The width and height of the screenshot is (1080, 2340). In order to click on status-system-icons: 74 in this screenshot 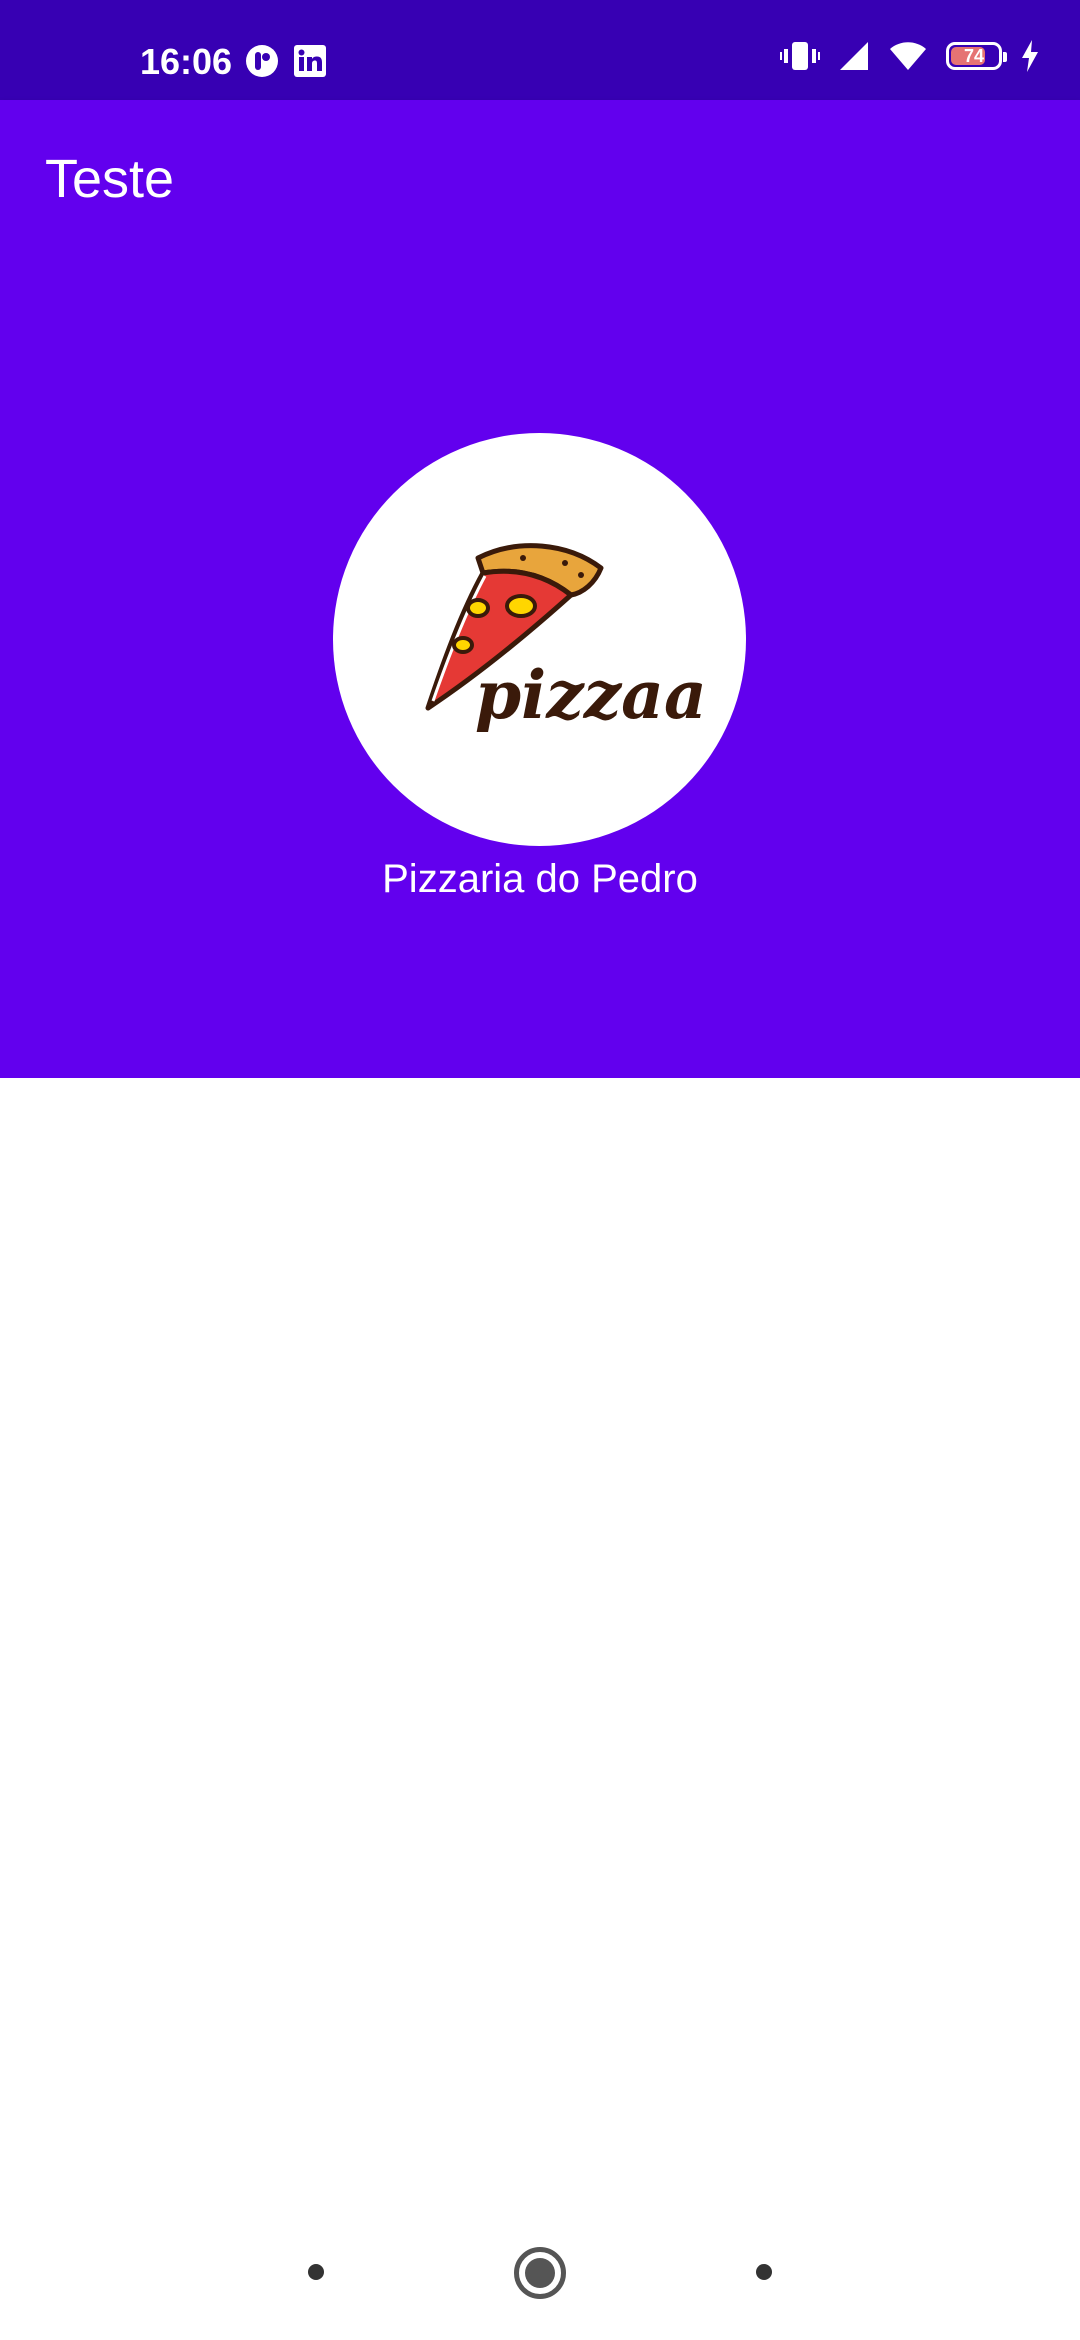, I will do `click(910, 56)`.